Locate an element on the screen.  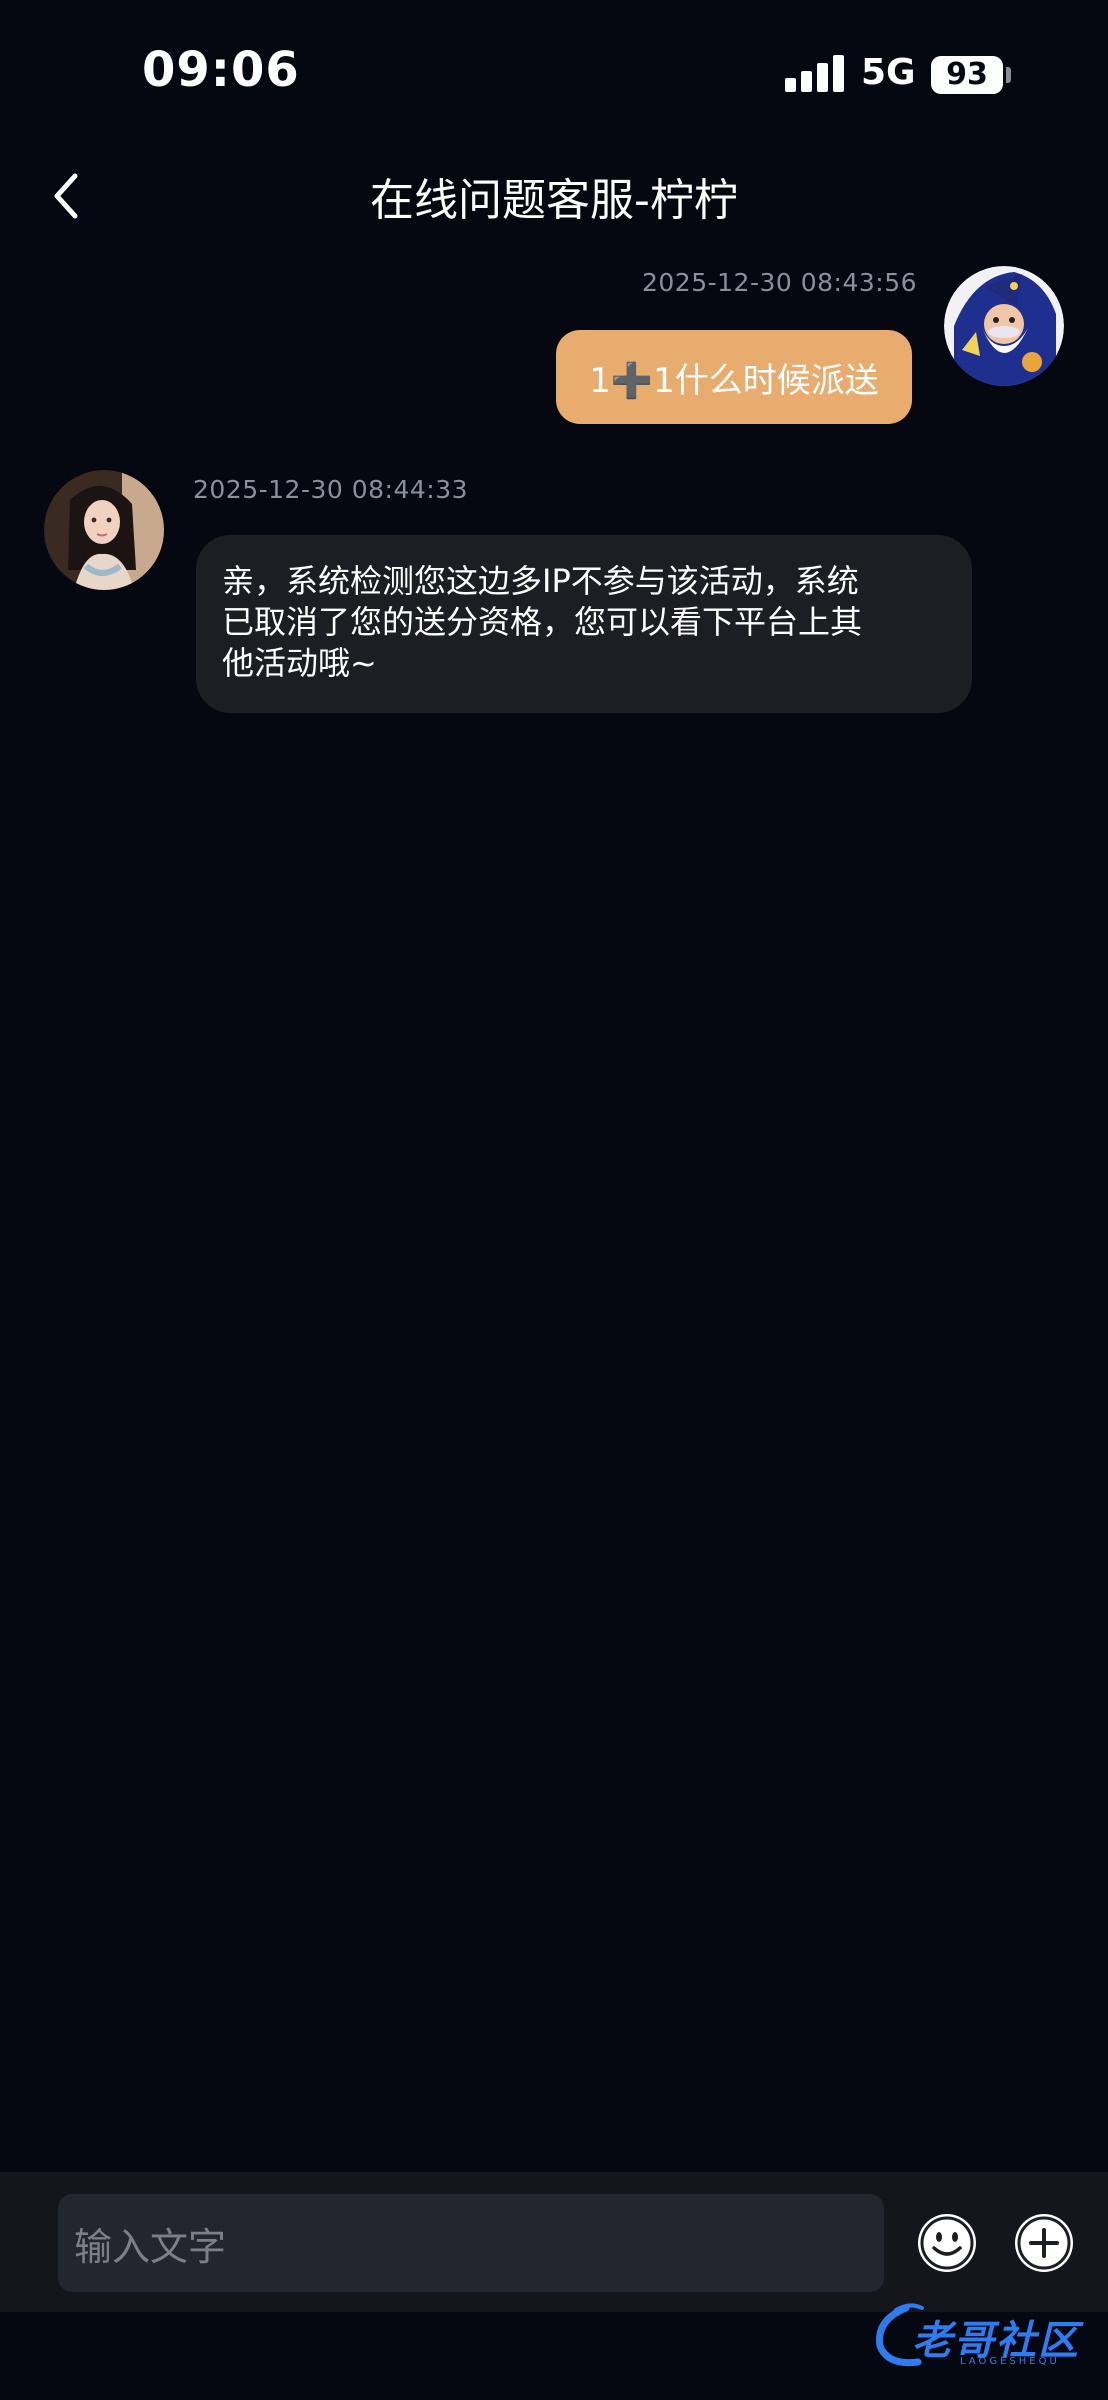
battery-level: 93 is located at coordinates (967, 74).